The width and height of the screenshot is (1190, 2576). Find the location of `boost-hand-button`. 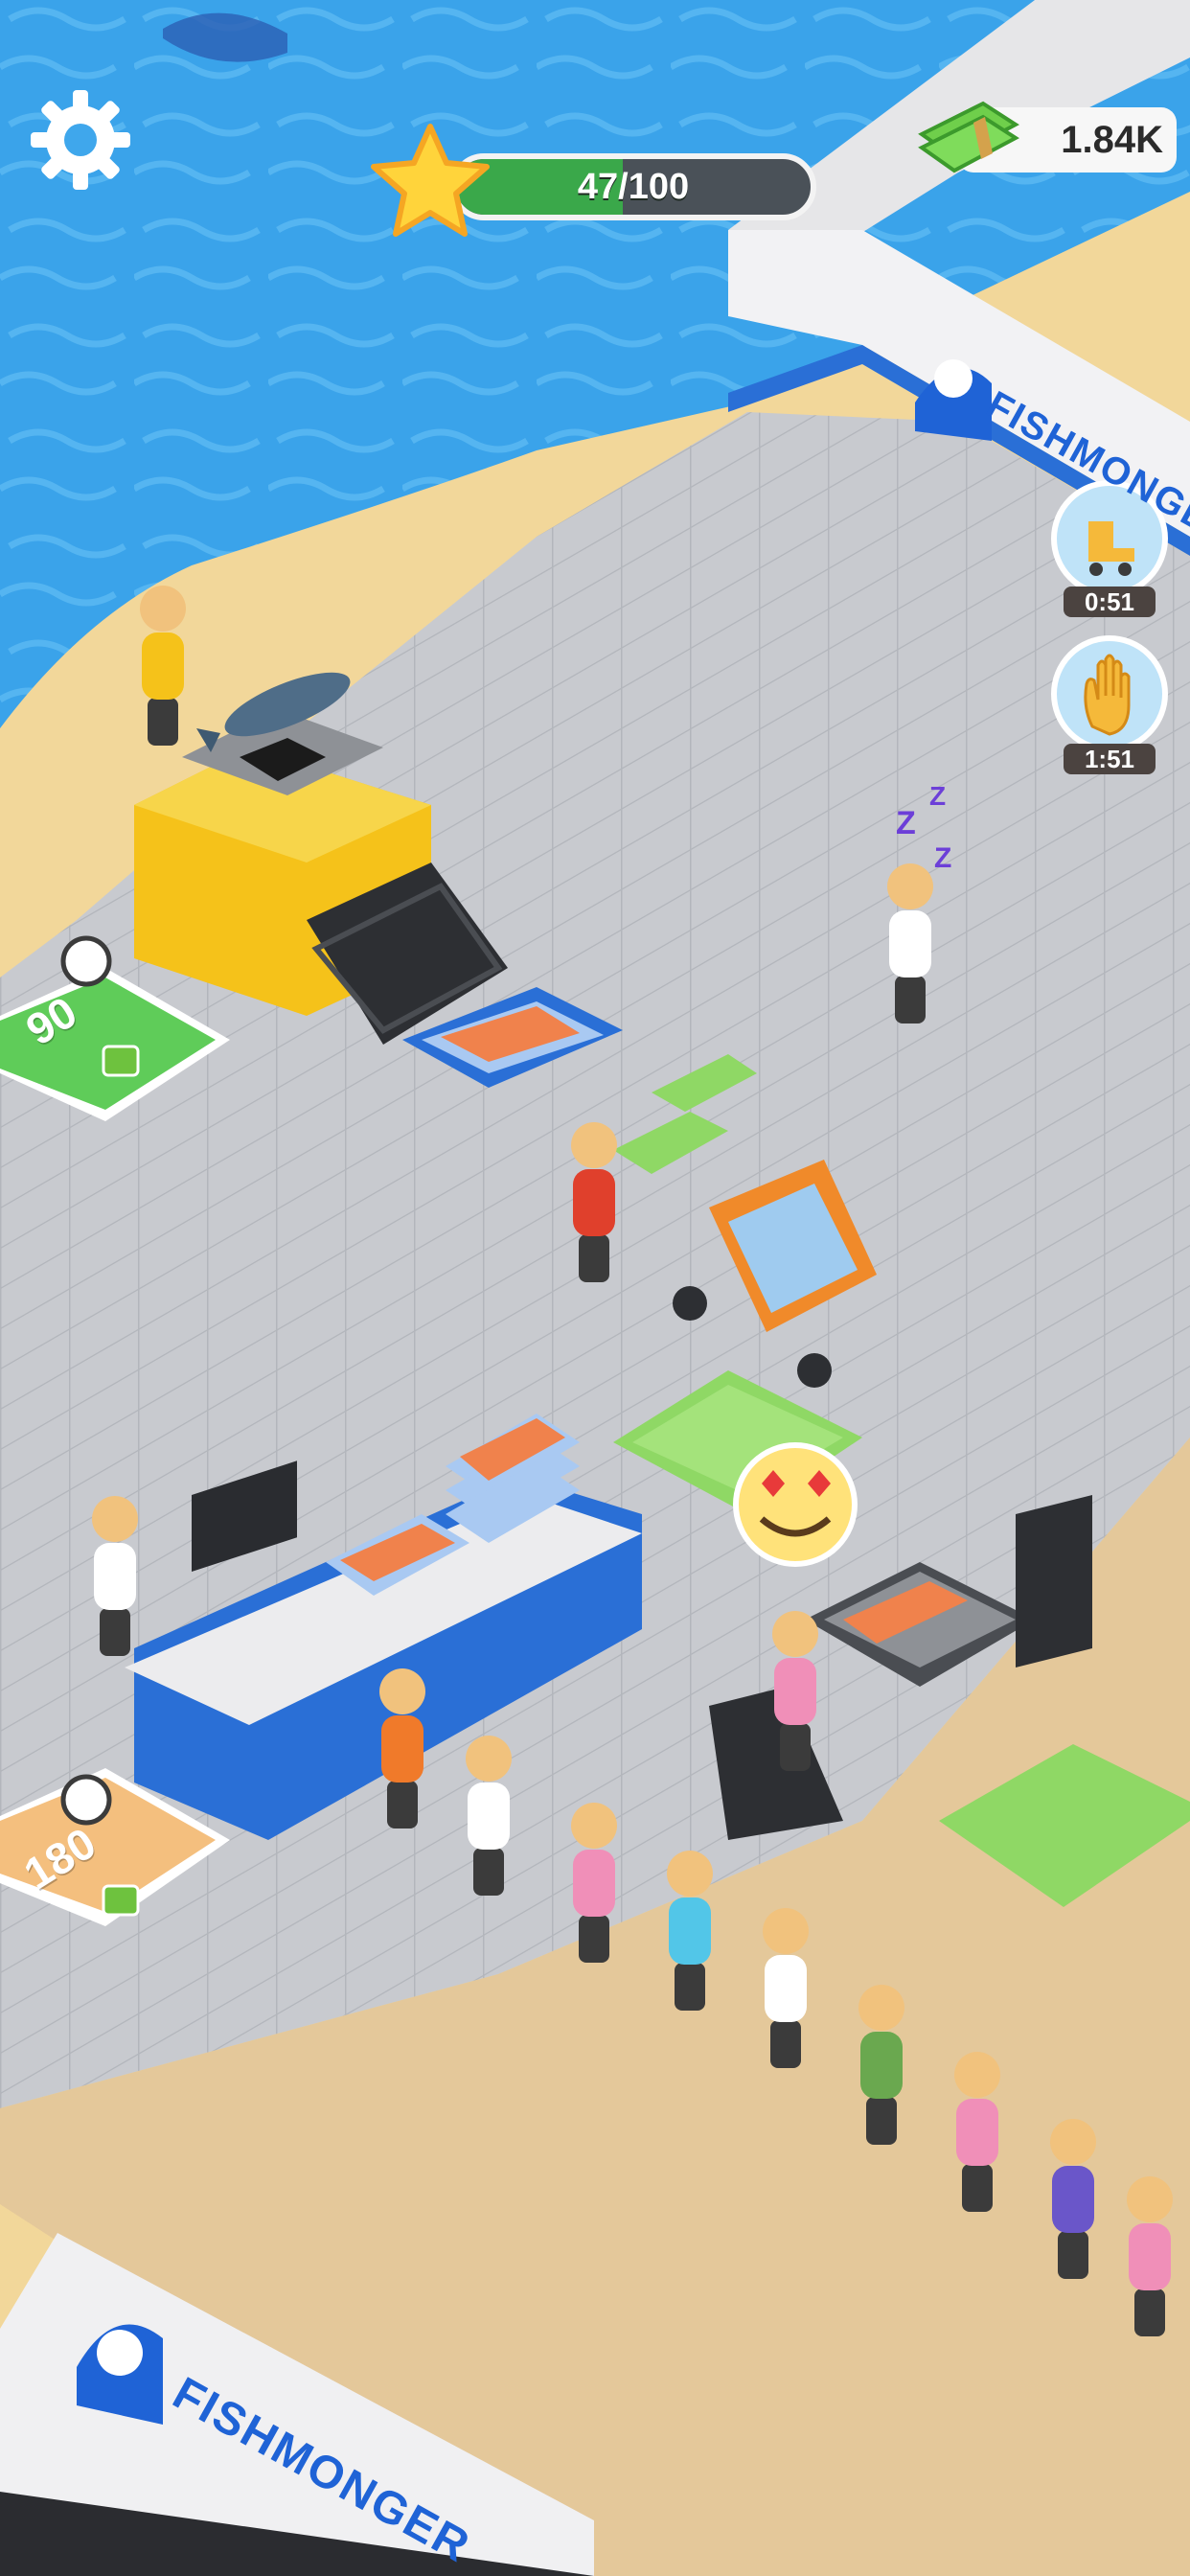

boost-hand-button is located at coordinates (1109, 693).